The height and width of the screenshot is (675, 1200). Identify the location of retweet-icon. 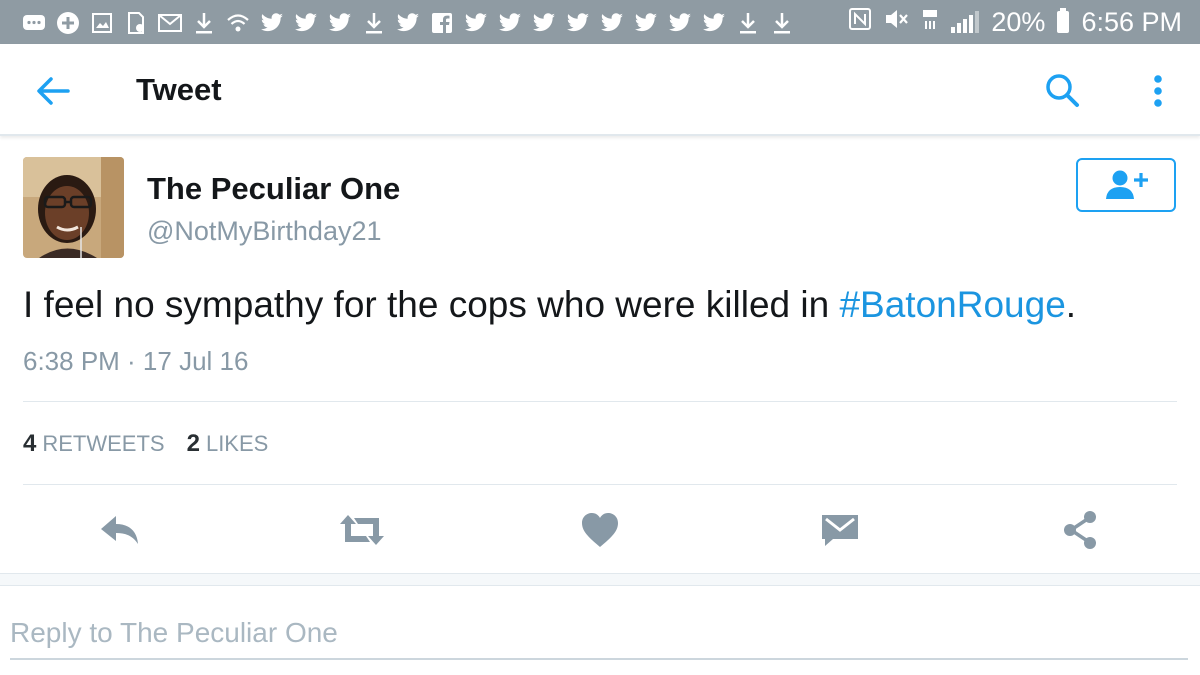
(362, 530).